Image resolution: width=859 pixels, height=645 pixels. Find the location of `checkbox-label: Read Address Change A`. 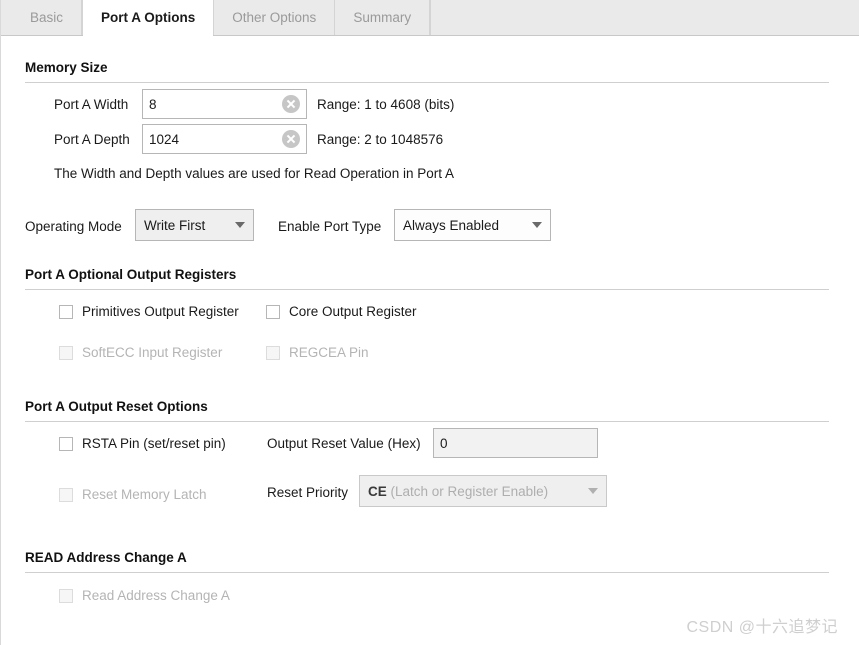

checkbox-label: Read Address Change A is located at coordinates (156, 595).